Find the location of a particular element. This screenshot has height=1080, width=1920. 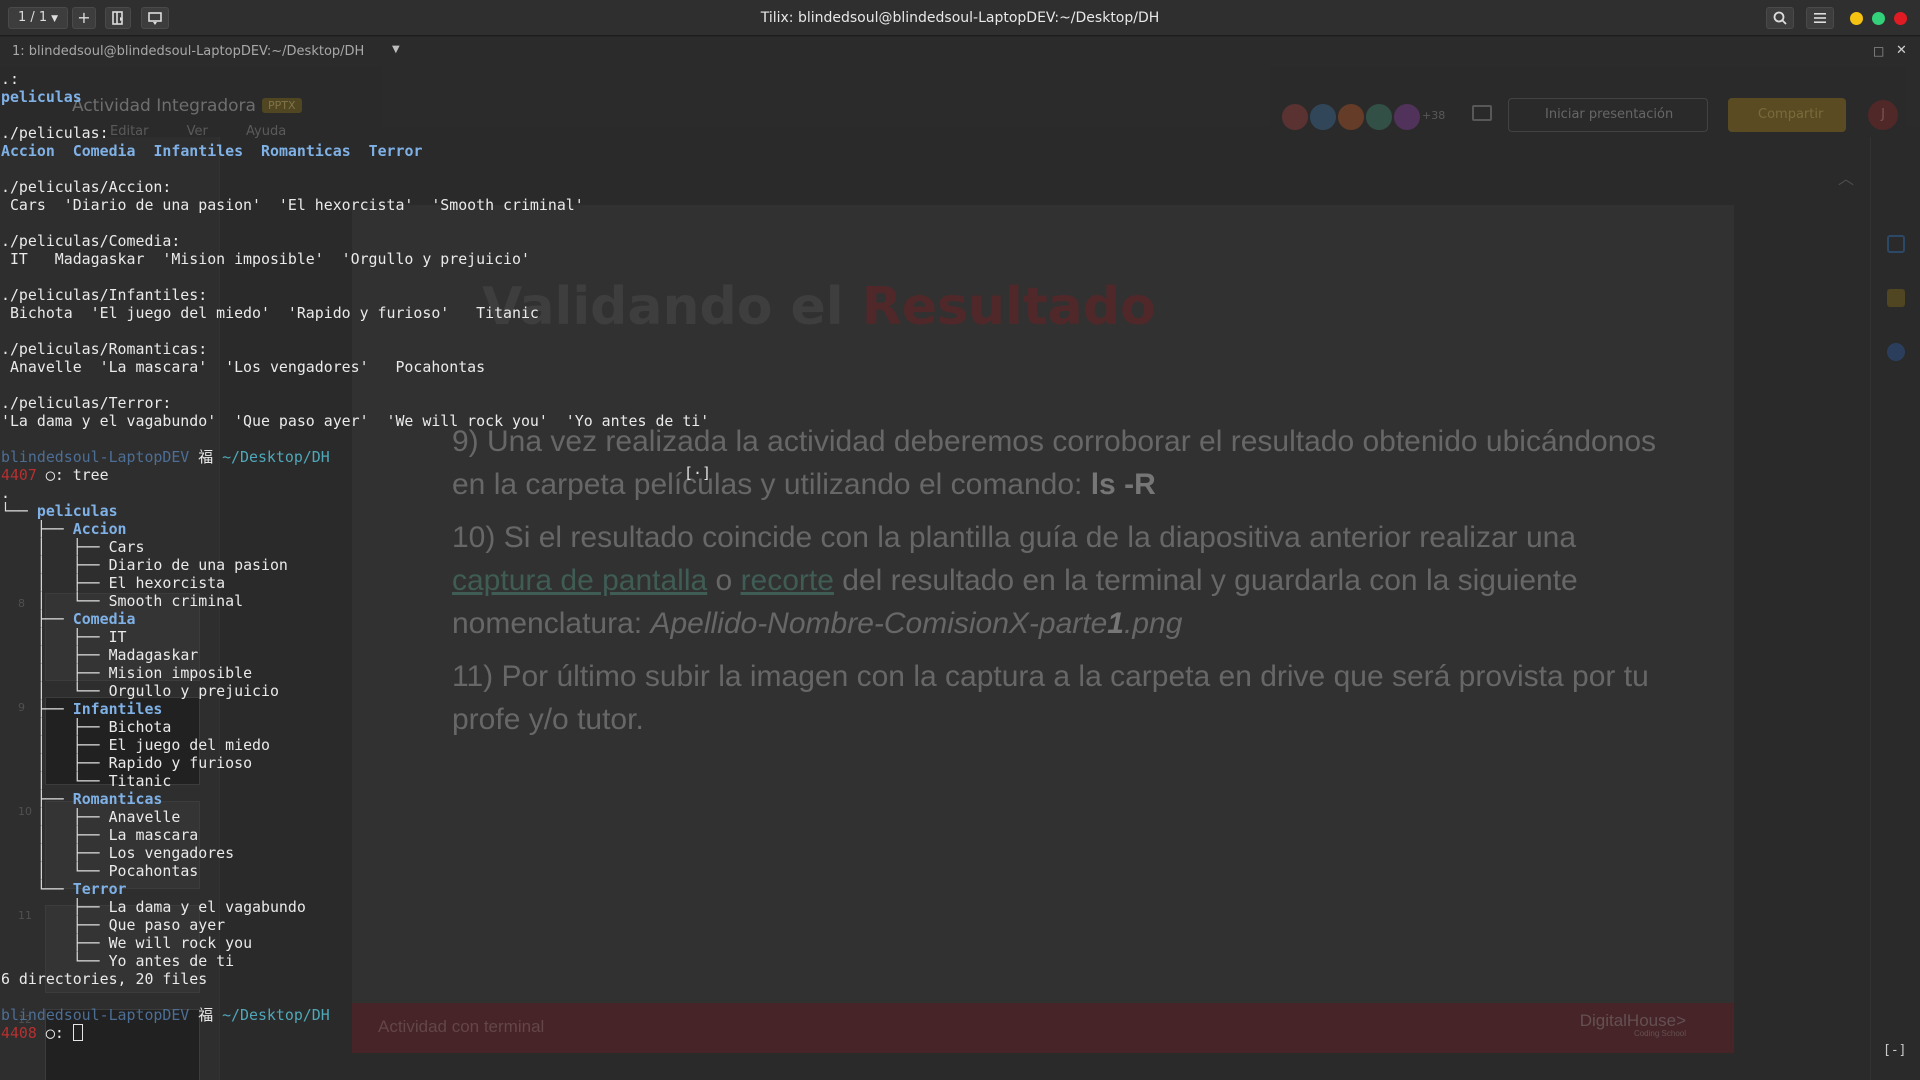

tree-file-row: │ ├── IT is located at coordinates (64, 637).